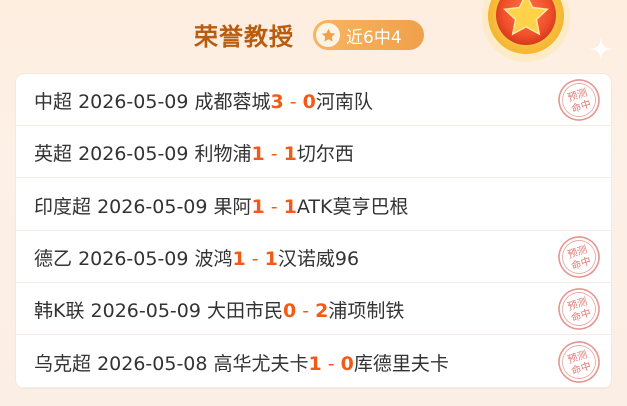 The height and width of the screenshot is (406, 627). I want to click on match-text: 英超 2026-05-09 利物浦1-1切尔西, so click(194, 152).